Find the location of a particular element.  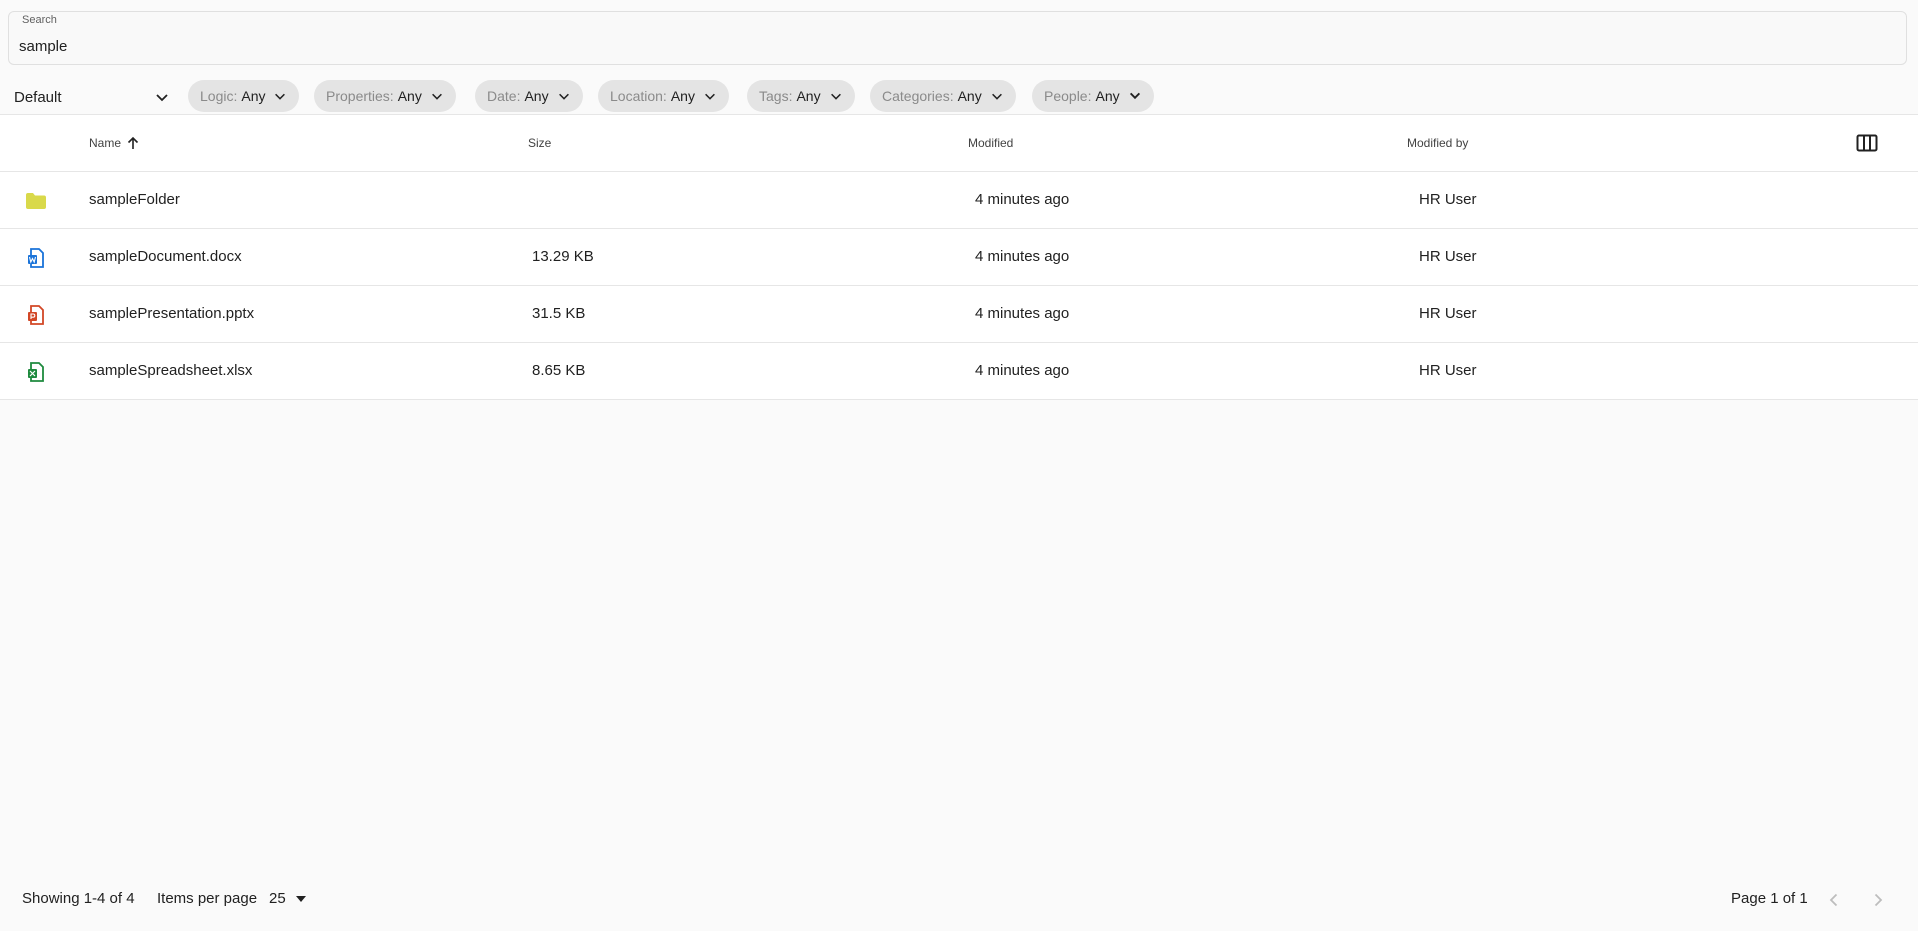

sort-select-value: Default is located at coordinates (38, 97).